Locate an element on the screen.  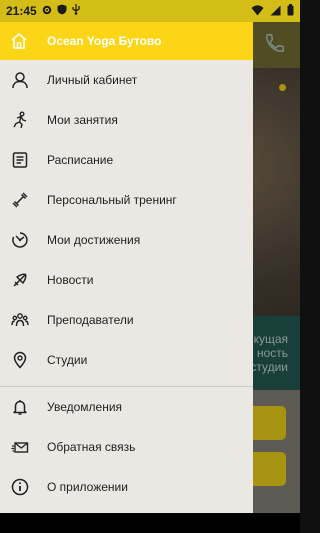
user-icon is located at coordinates (20, 80).